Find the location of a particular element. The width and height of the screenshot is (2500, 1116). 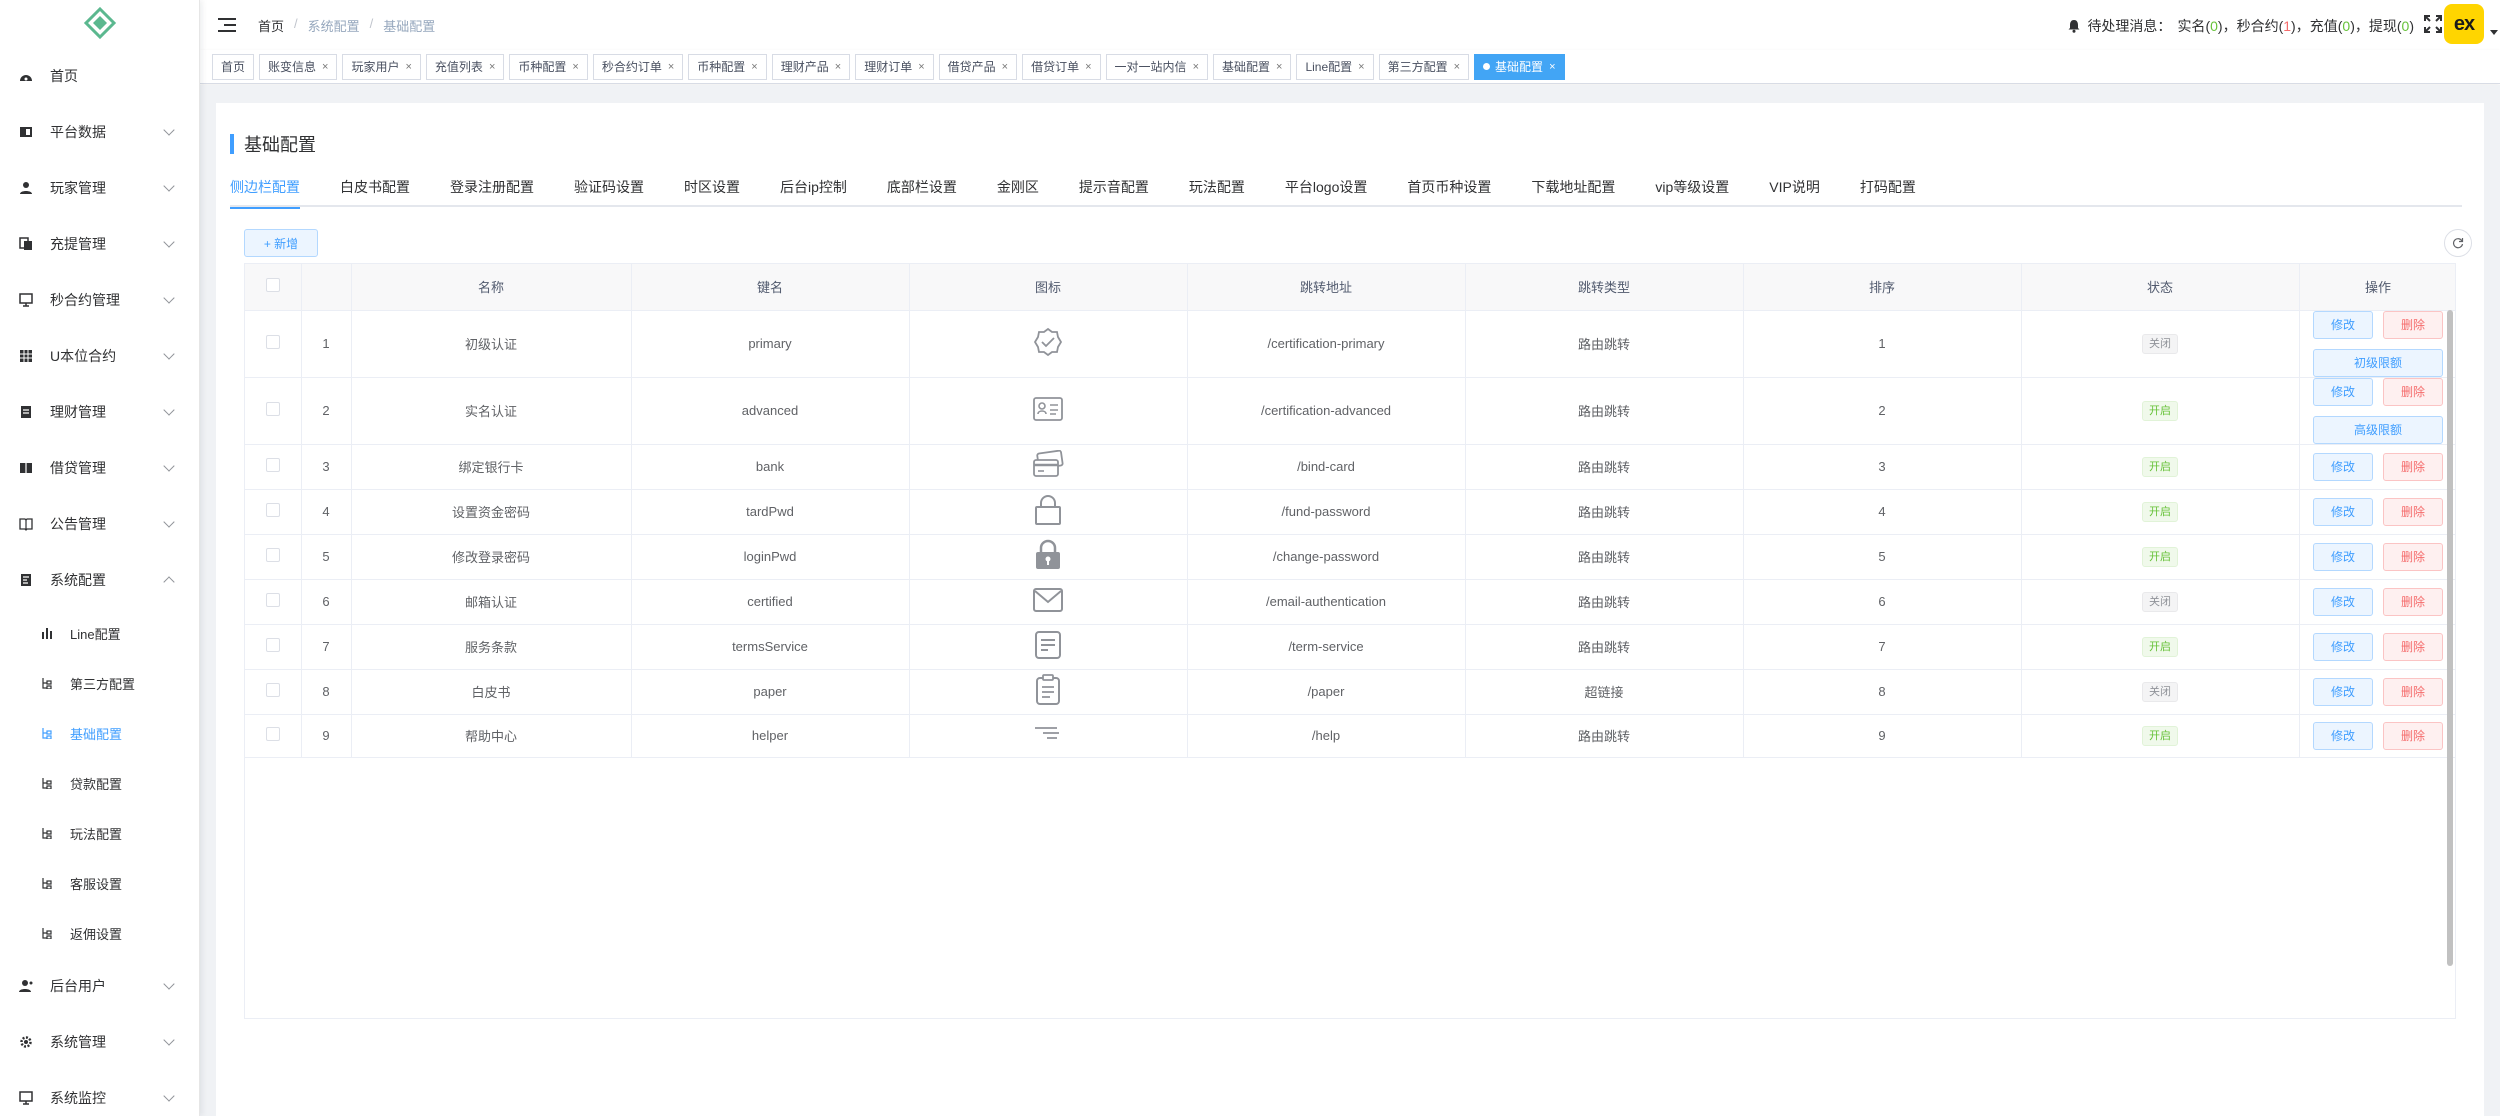

tag-12: 基础配置 × is located at coordinates (1252, 66).